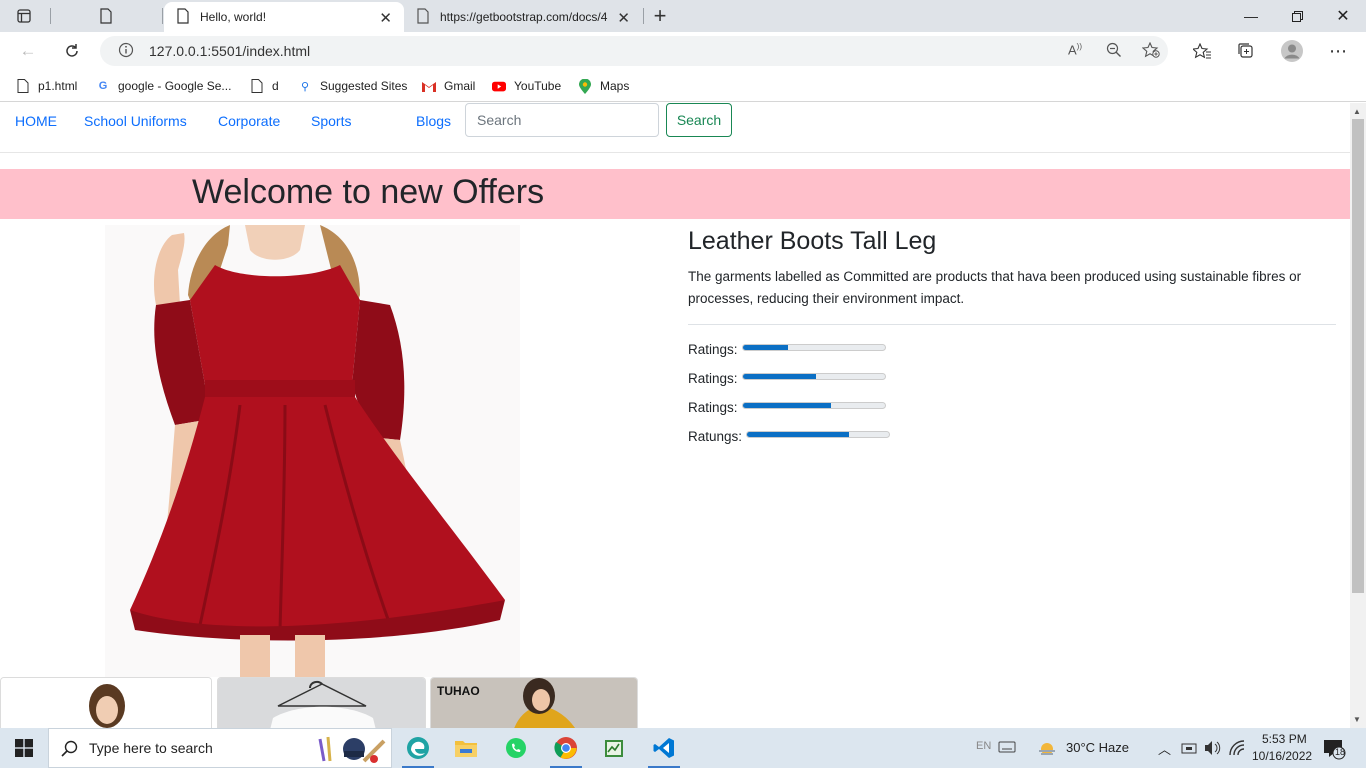 Image resolution: width=1366 pixels, height=770 pixels. What do you see at coordinates (699, 120) in the screenshot?
I see `search-button: Search` at bounding box center [699, 120].